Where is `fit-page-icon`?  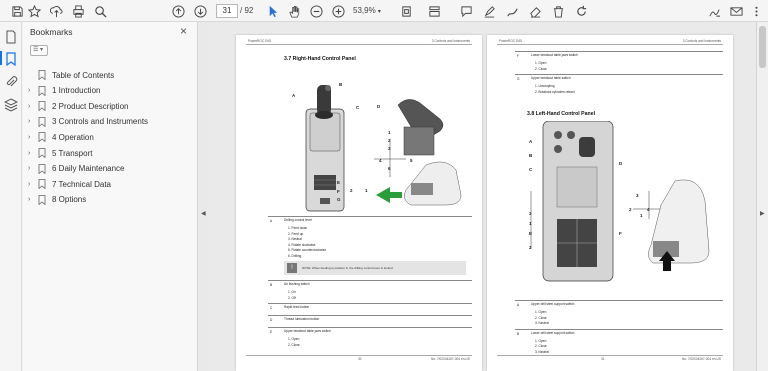
fit-page-icon is located at coordinates (406, 11).